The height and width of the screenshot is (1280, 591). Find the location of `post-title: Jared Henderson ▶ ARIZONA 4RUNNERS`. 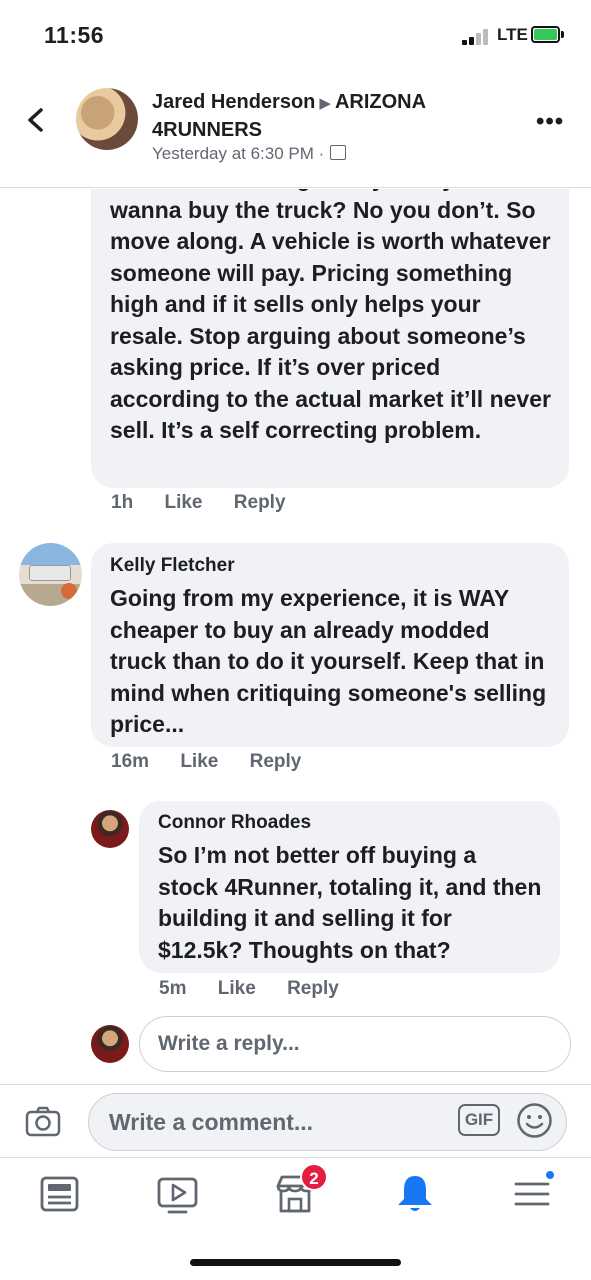

post-title: Jared Henderson ▶ ARIZONA 4RUNNERS is located at coordinates (332, 116).